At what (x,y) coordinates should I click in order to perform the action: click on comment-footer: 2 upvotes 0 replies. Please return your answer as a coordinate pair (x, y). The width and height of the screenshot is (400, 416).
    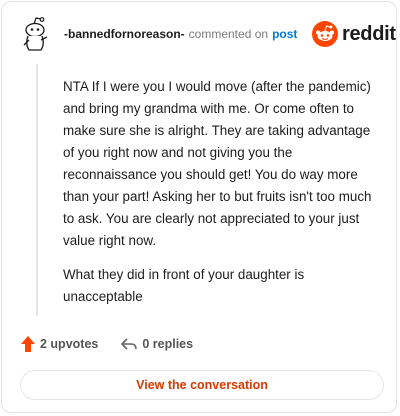
    Looking at the image, I should click on (106, 344).